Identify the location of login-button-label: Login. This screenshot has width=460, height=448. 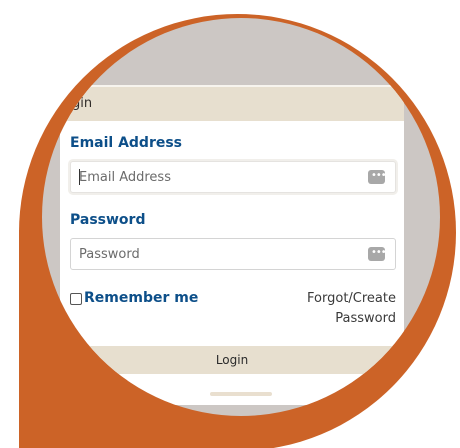
(232, 360).